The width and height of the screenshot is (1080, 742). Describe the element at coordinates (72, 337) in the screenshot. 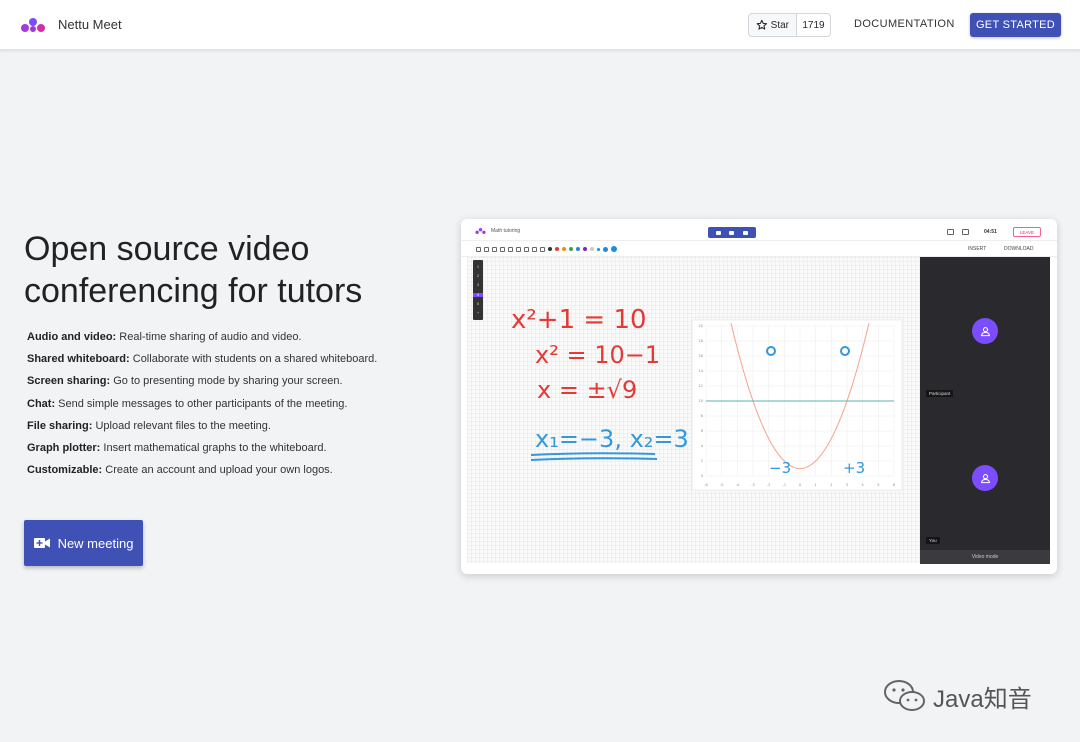

I see `feature-name: Audio and video:` at that location.